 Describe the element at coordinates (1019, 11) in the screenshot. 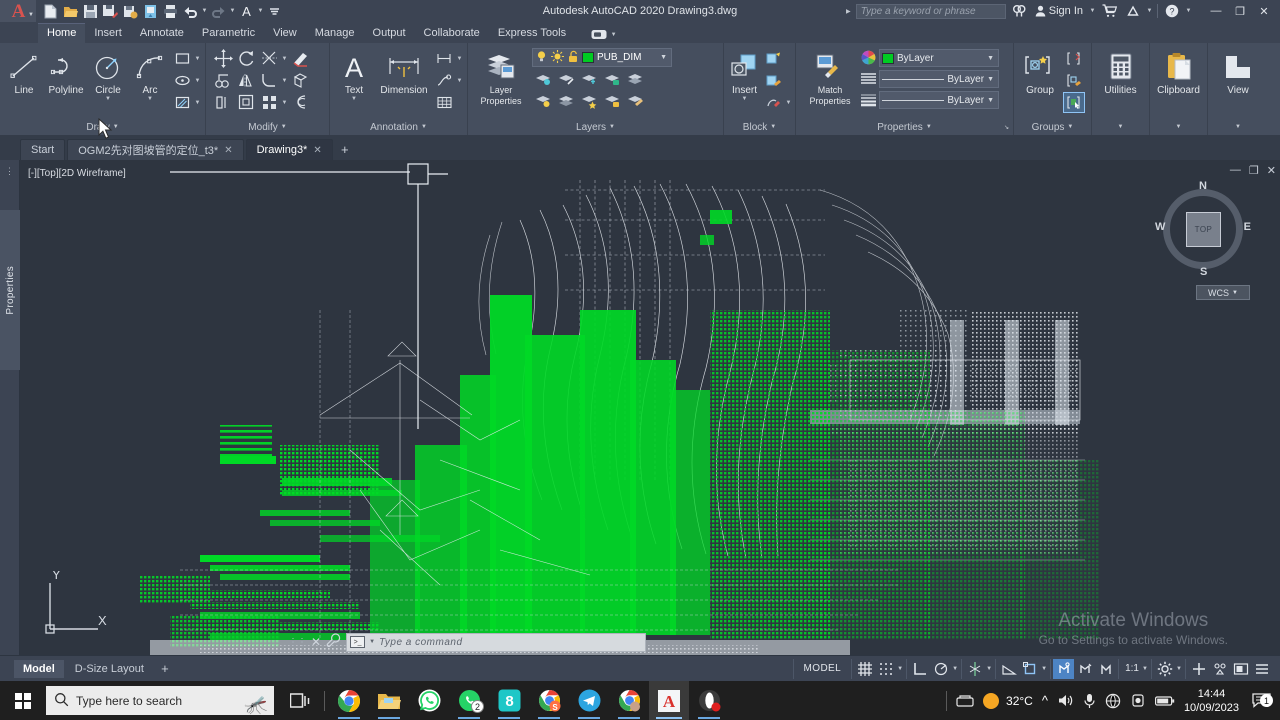

I see `search-icon` at that location.